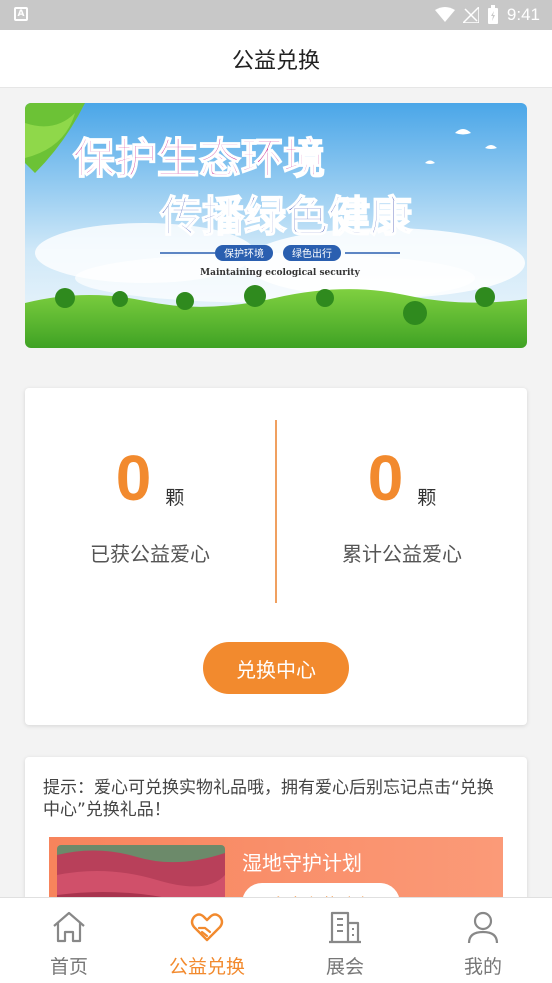 The image size is (552, 983). Describe the element at coordinates (344, 967) in the screenshot. I see `nav-label-expo: 展会` at that location.